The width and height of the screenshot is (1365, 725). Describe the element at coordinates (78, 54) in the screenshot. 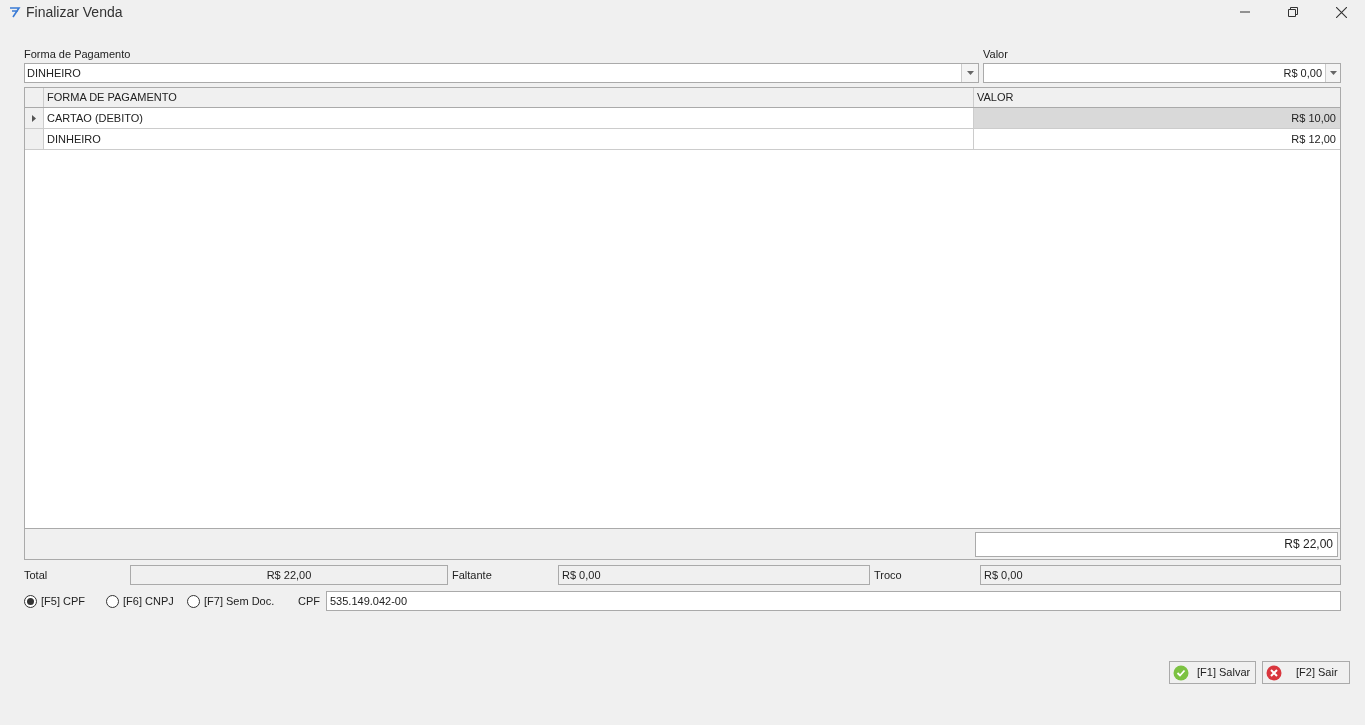

I see `field-label: Forma de Pagamento` at that location.